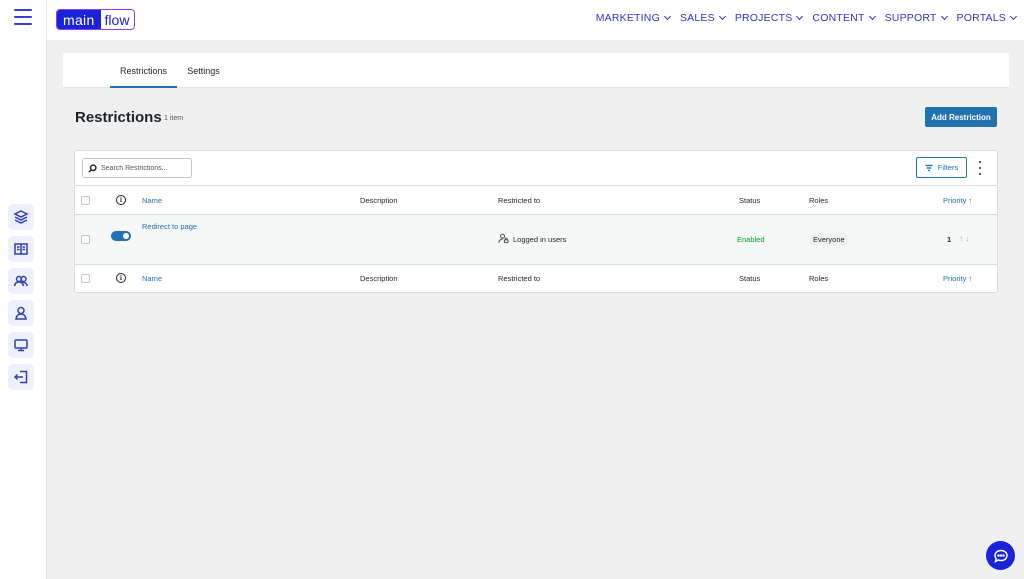 This screenshot has width=1024, height=579. What do you see at coordinates (750, 200) in the screenshot?
I see `column-header-status: Status` at bounding box center [750, 200].